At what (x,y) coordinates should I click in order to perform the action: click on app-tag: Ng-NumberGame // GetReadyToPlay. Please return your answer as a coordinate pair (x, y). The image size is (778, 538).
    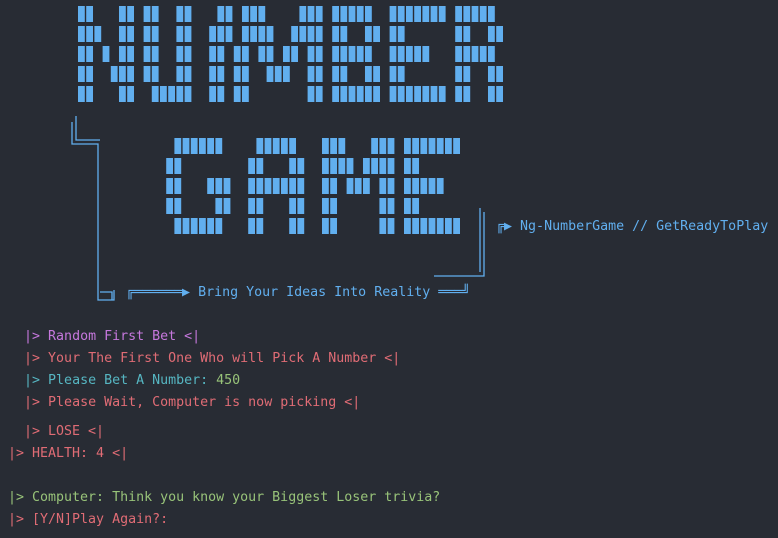
    Looking at the image, I should click on (644, 226).